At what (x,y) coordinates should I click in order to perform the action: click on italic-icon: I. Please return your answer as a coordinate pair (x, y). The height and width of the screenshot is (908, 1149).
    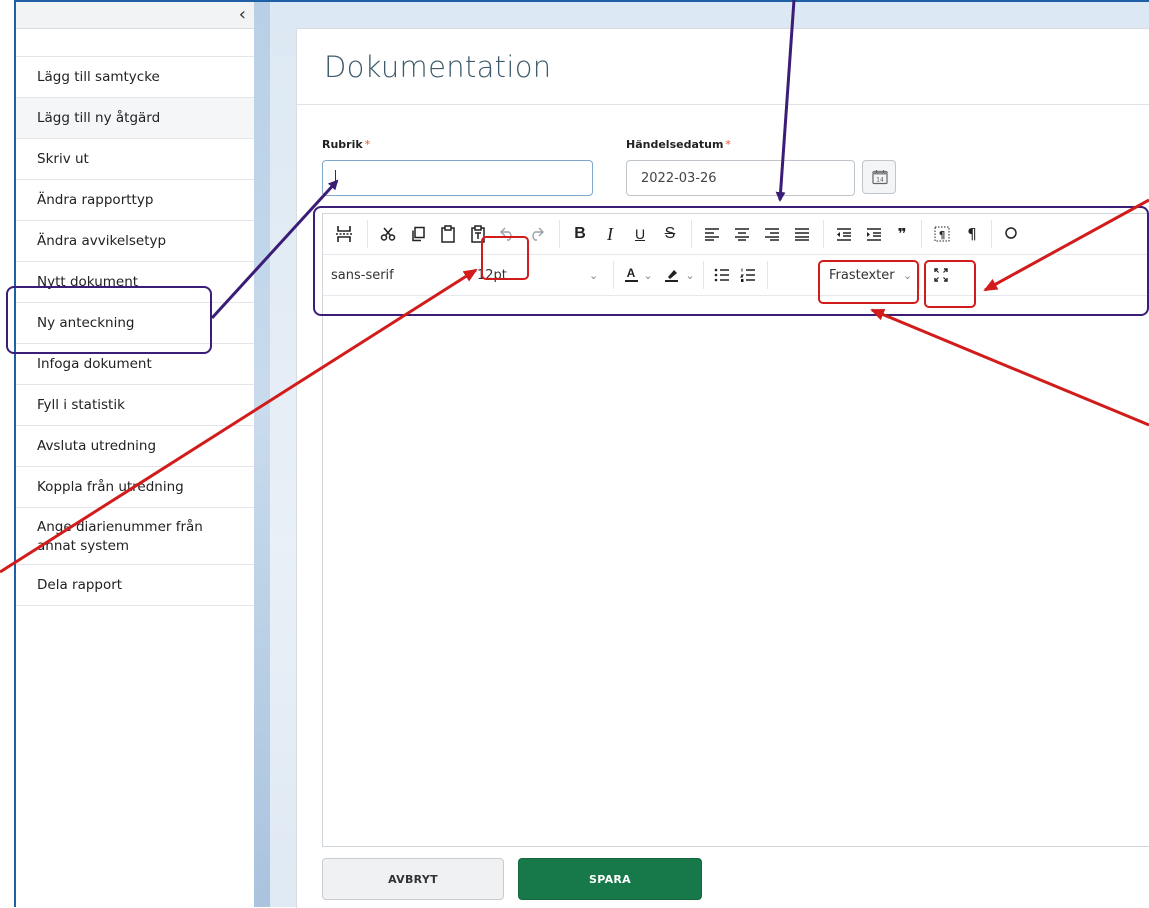
    Looking at the image, I should click on (610, 234).